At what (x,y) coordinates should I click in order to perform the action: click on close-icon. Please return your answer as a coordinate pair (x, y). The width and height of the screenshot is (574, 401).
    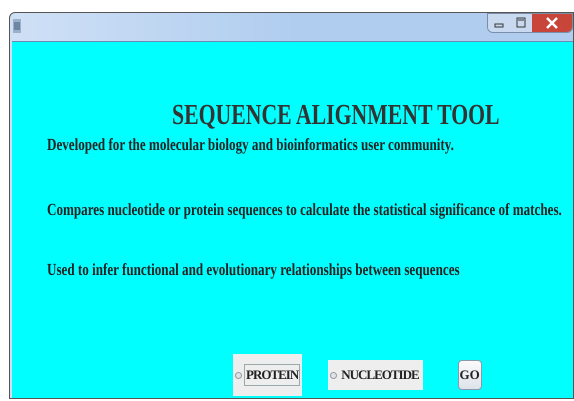
    Looking at the image, I should click on (552, 23).